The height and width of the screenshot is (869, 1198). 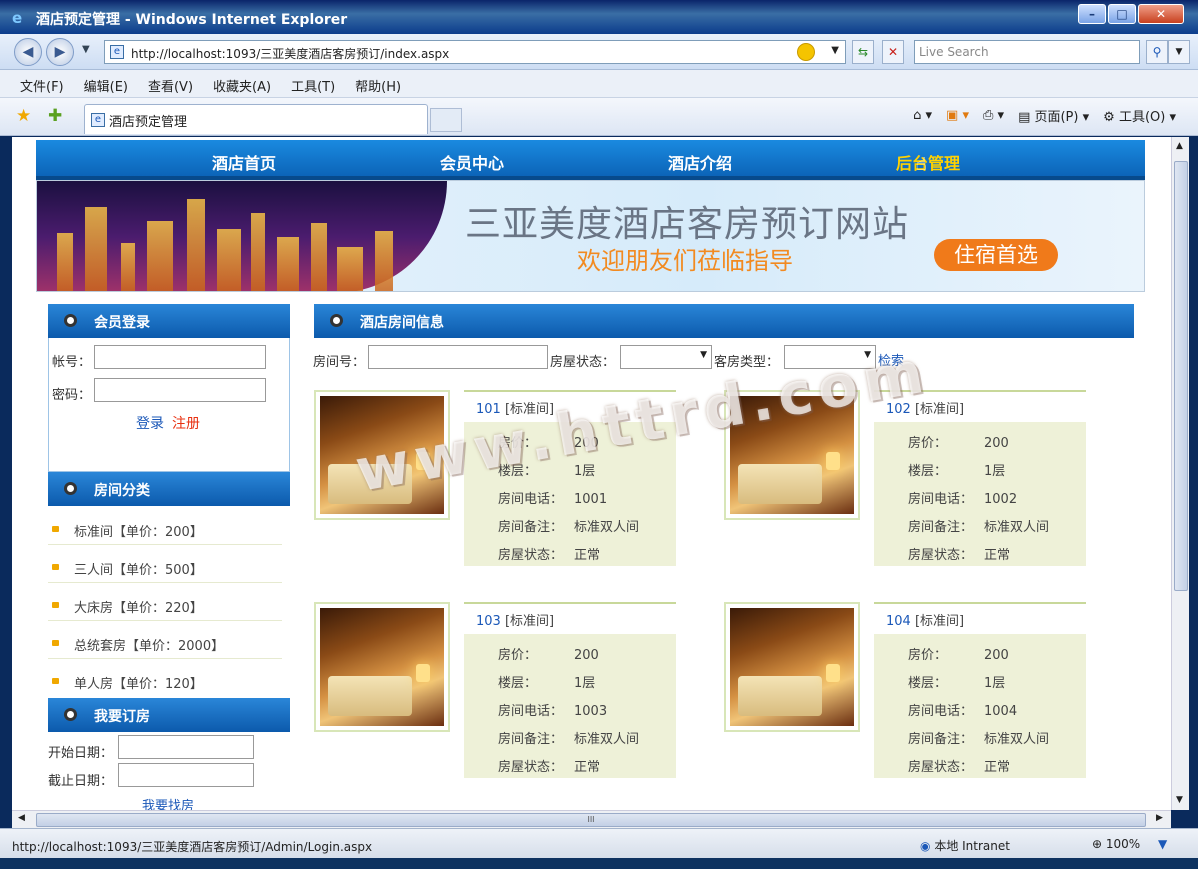 What do you see at coordinates (1179, 800) in the screenshot?
I see `scroll-down-icon: ▼` at bounding box center [1179, 800].